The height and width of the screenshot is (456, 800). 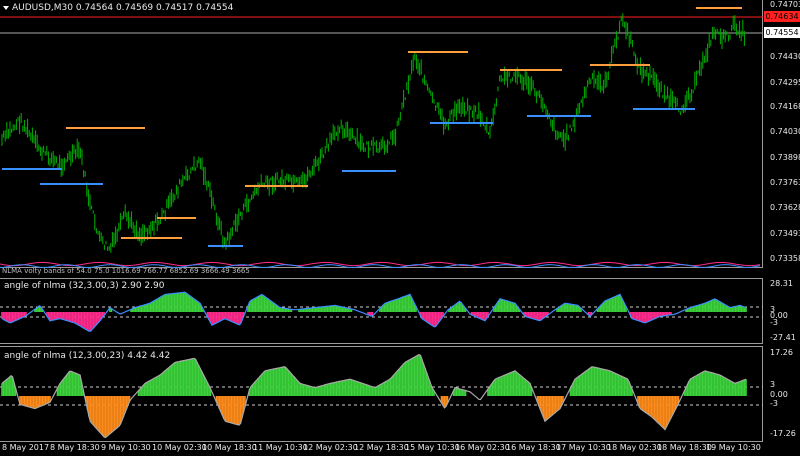 What do you see at coordinates (374, 311) in the screenshot?
I see `angle-line` at bounding box center [374, 311].